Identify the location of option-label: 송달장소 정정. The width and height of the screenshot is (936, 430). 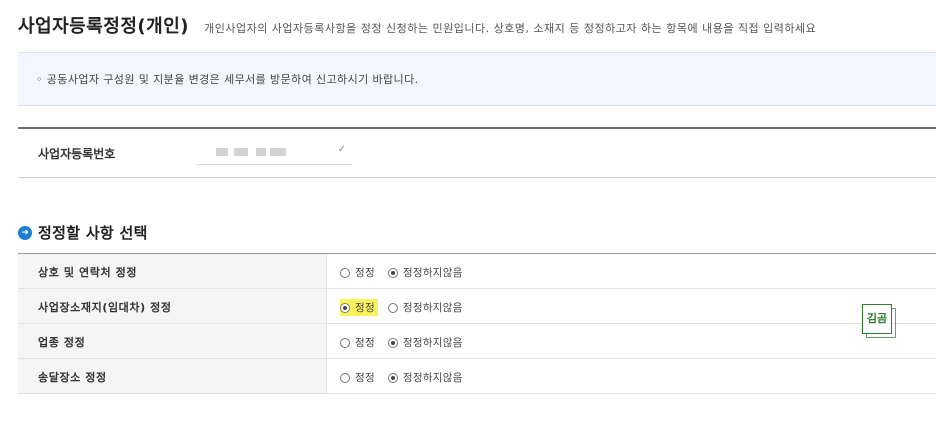
(72, 377).